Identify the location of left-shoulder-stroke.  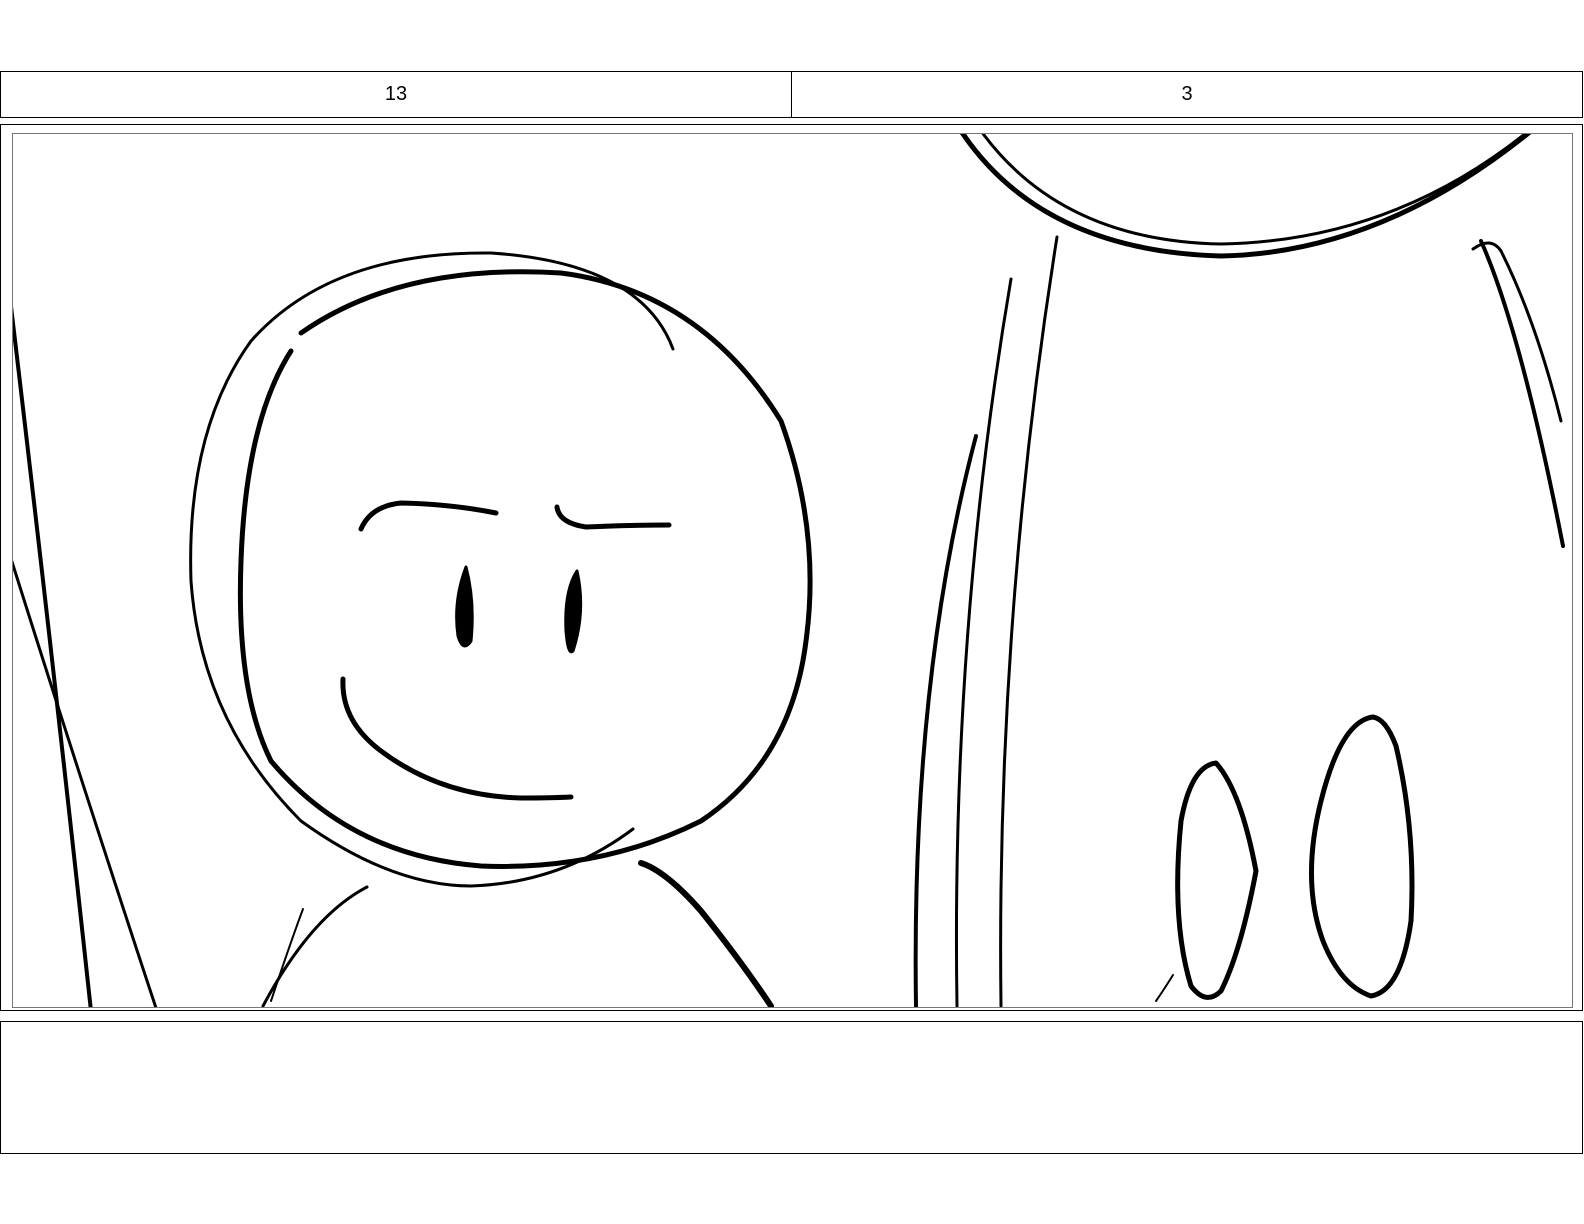
(287, 955).